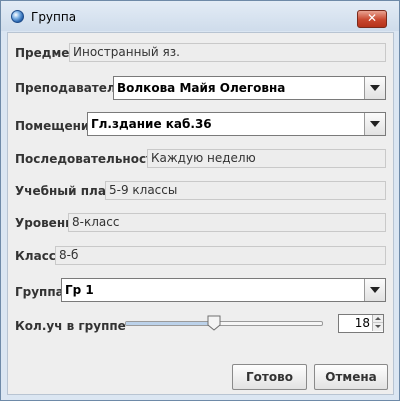 This screenshot has height=401, width=400. What do you see at coordinates (54, 17) in the screenshot?
I see `window-title: Группа` at bounding box center [54, 17].